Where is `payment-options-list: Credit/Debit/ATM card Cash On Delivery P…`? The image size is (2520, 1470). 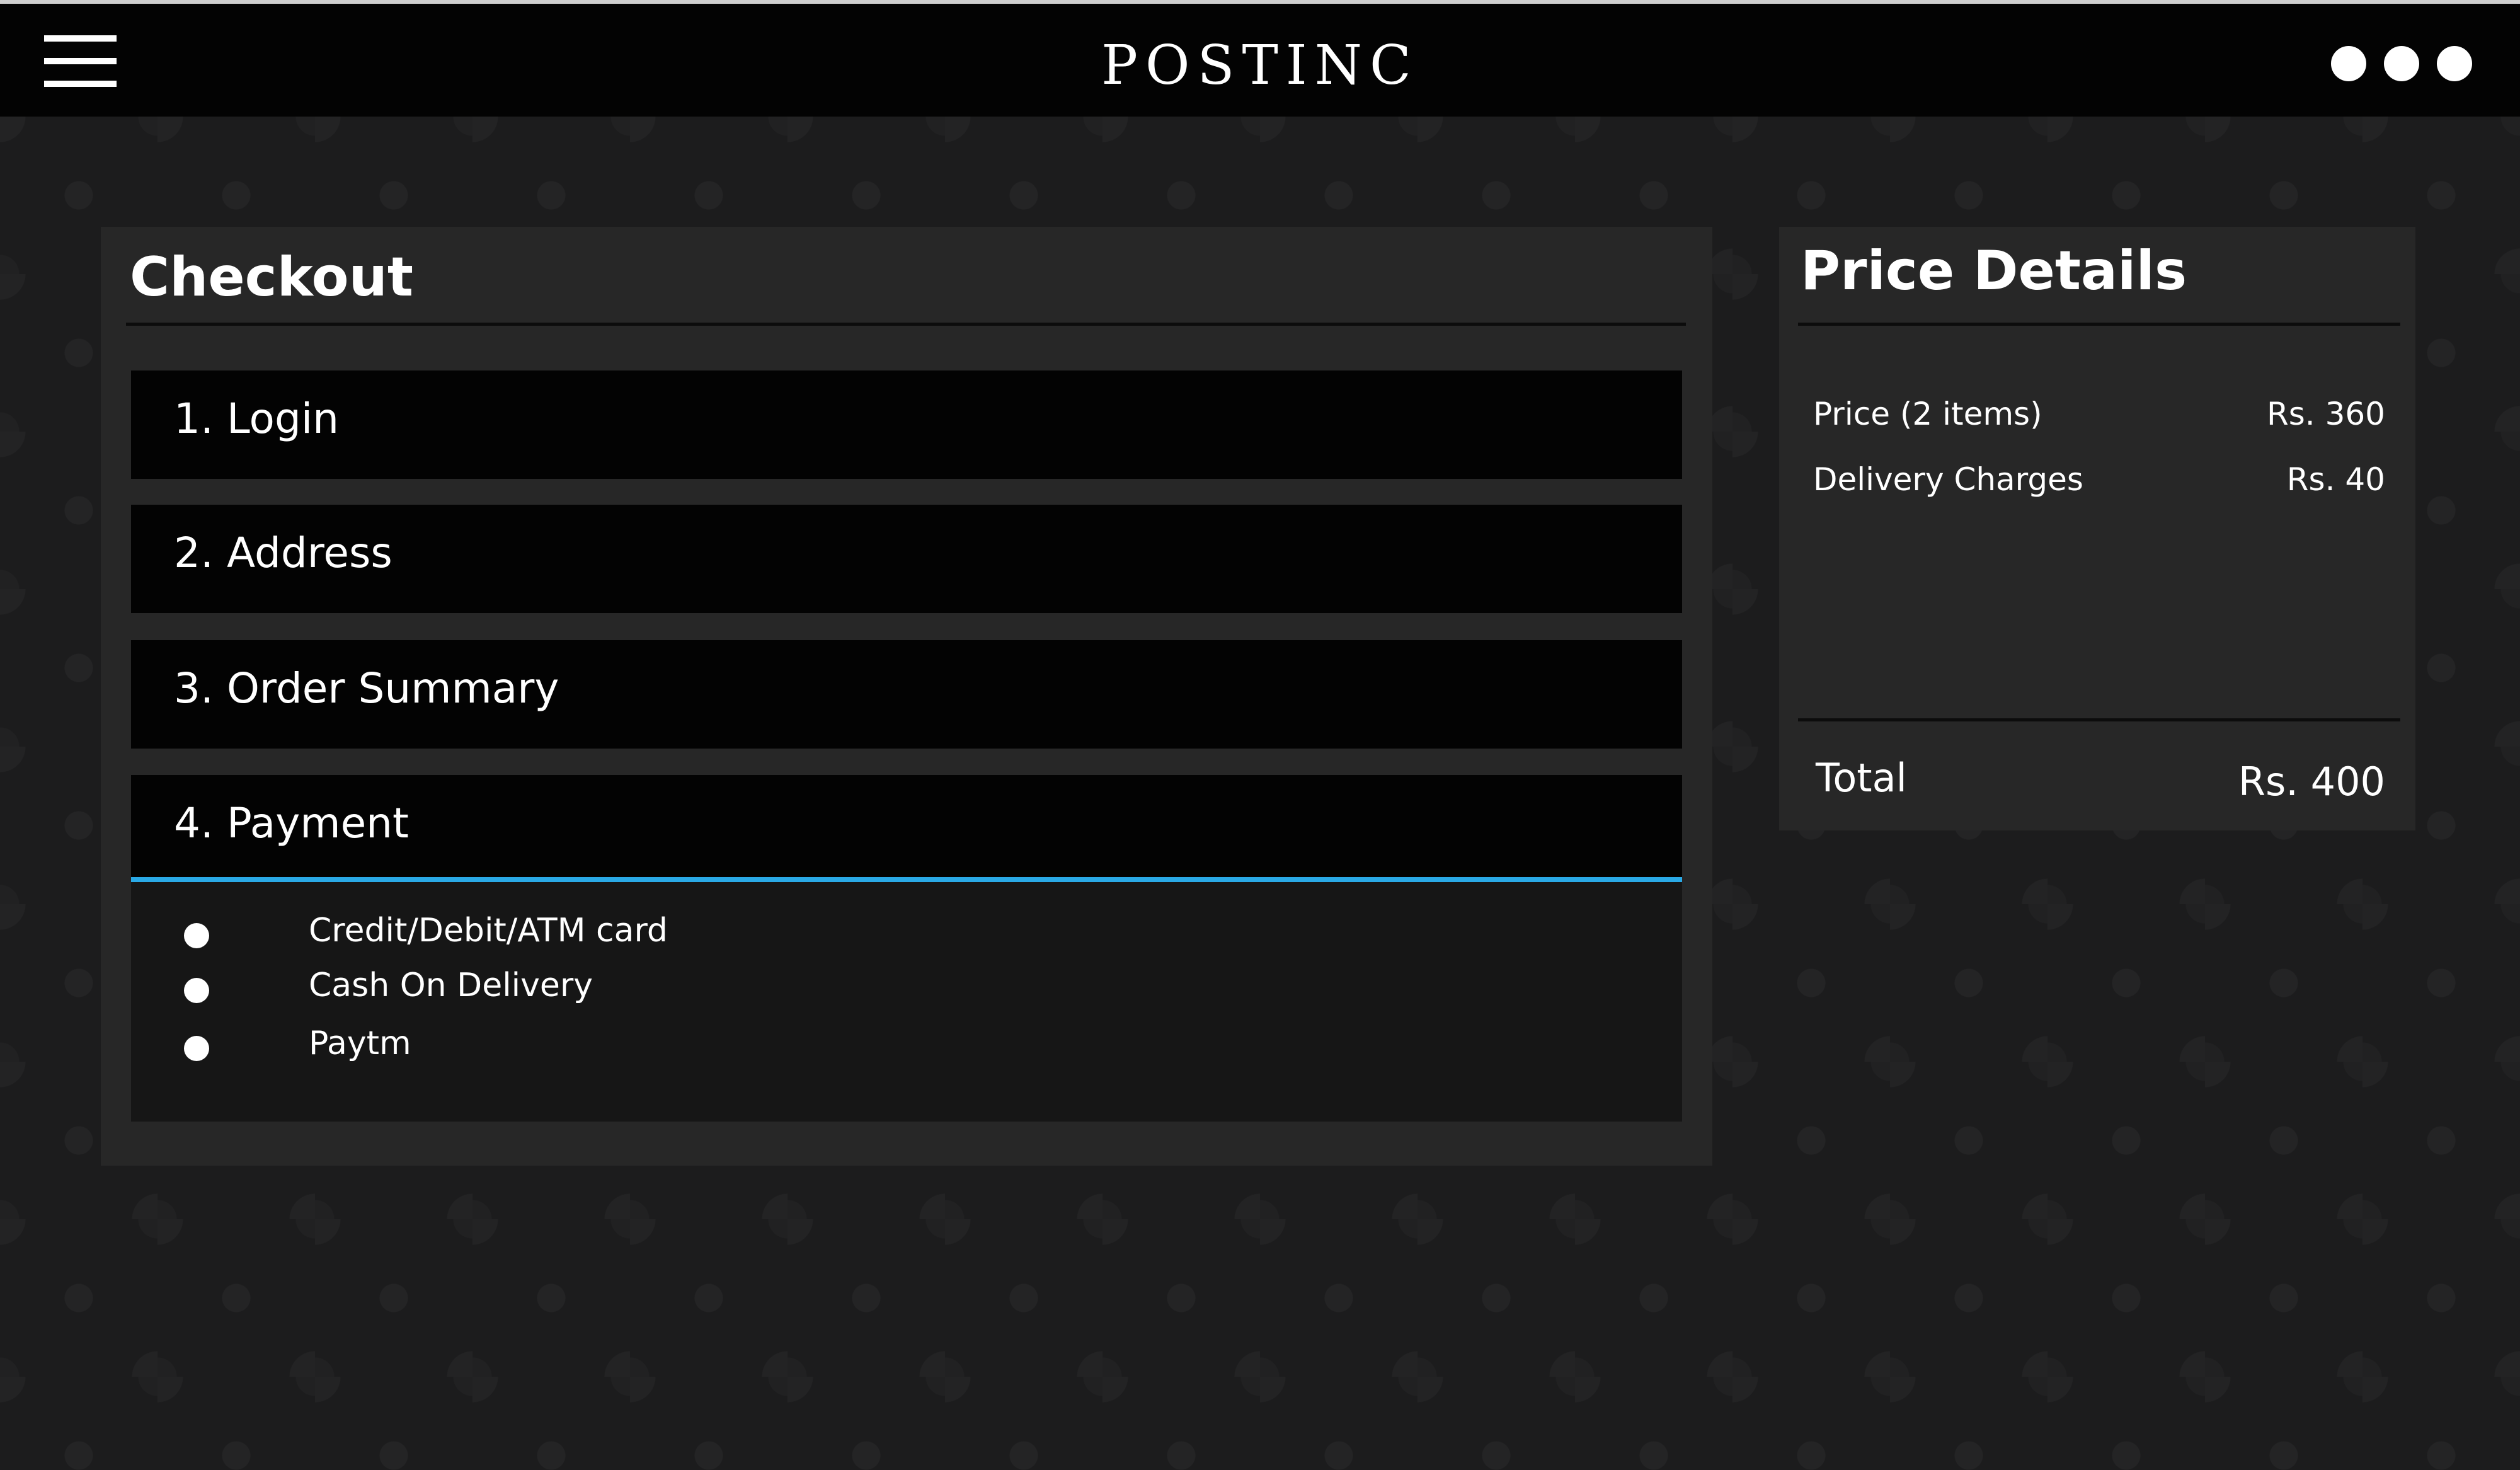 payment-options-list: Credit/Debit/ATM card Cash On Delivery P… is located at coordinates (906, 1002).